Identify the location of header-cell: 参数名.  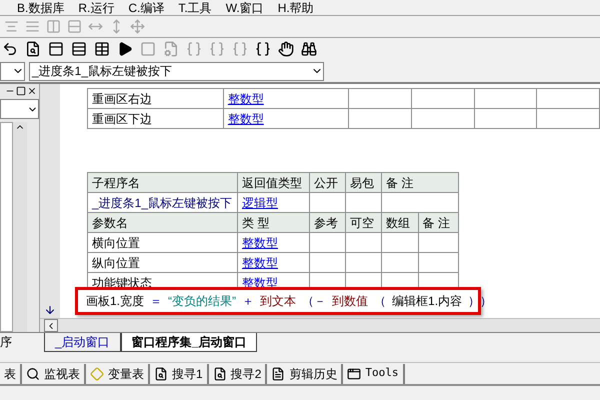
(163, 222).